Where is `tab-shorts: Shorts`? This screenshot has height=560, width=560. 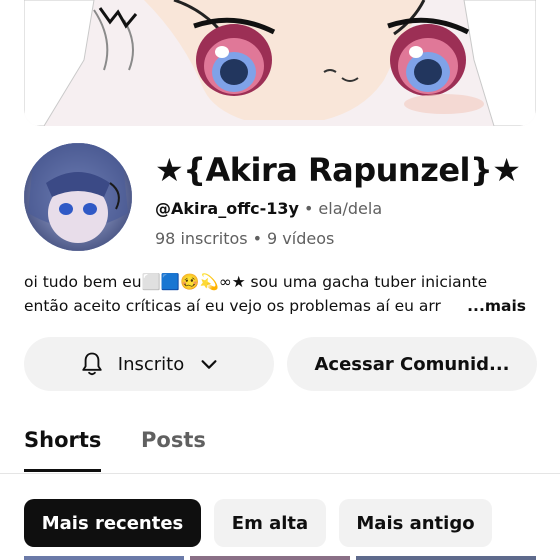
tab-shorts: Shorts is located at coordinates (62, 440).